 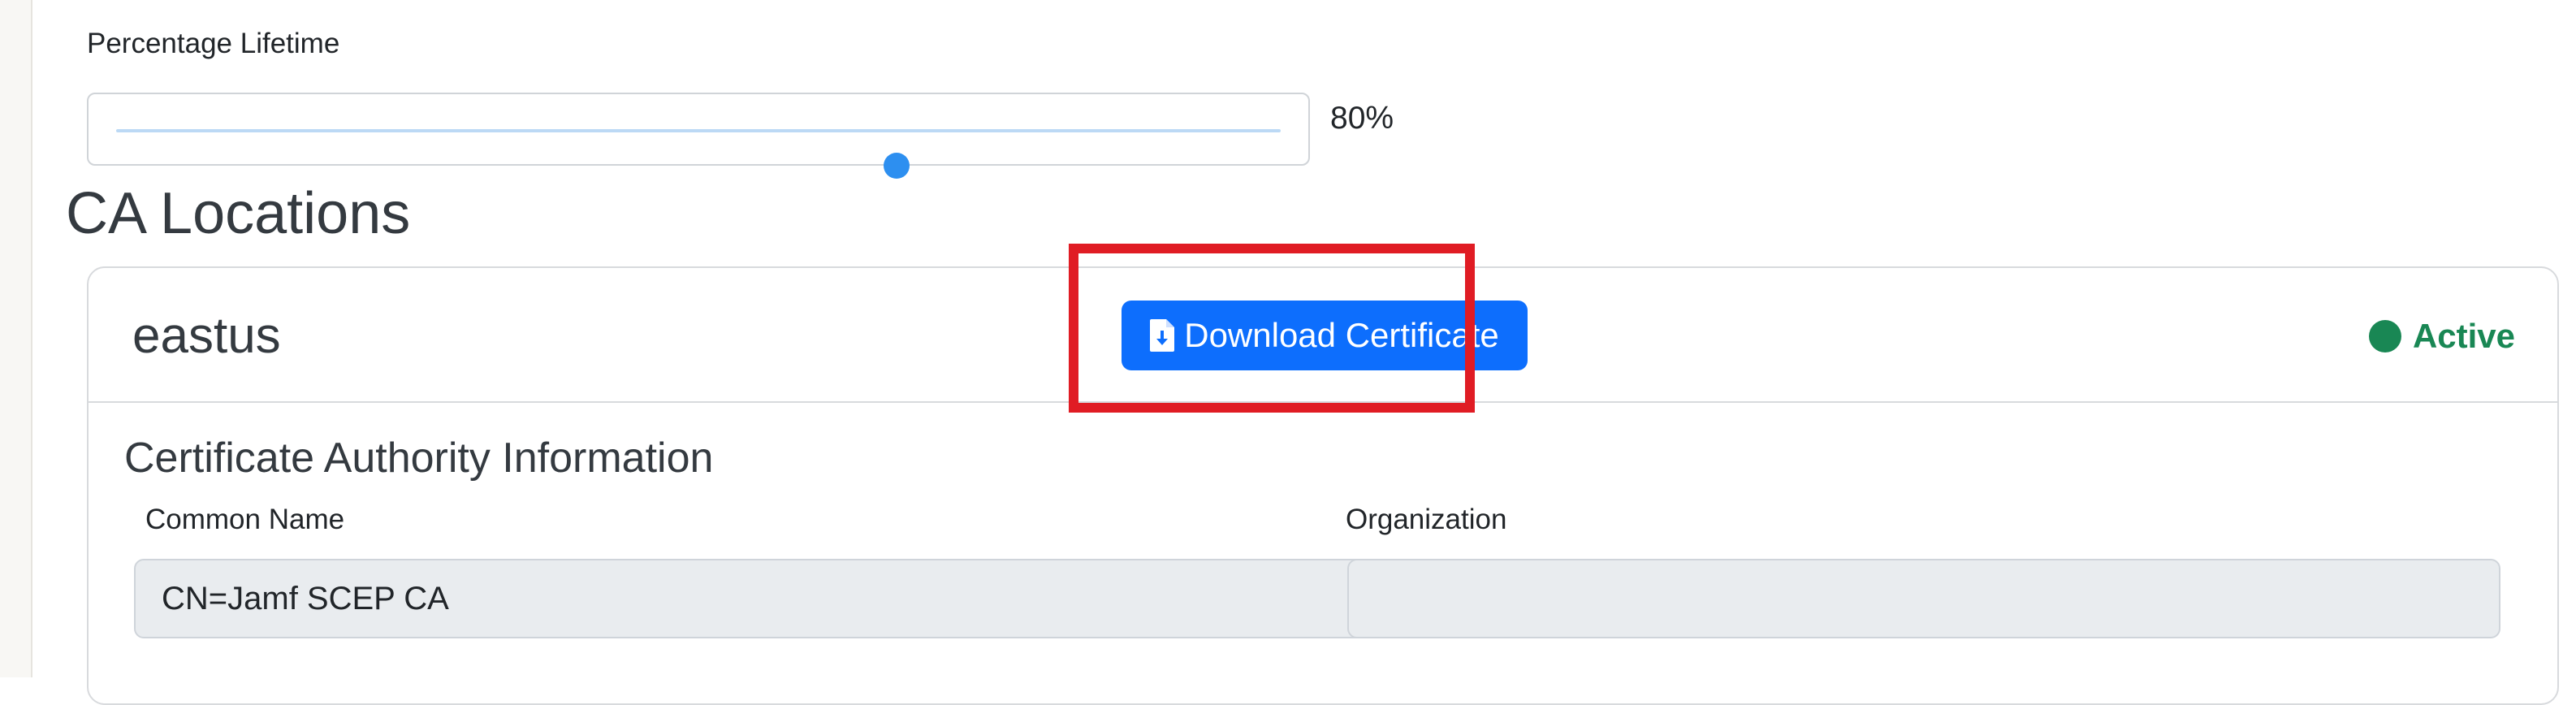 I want to click on status-dot-icon, so click(x=2385, y=336).